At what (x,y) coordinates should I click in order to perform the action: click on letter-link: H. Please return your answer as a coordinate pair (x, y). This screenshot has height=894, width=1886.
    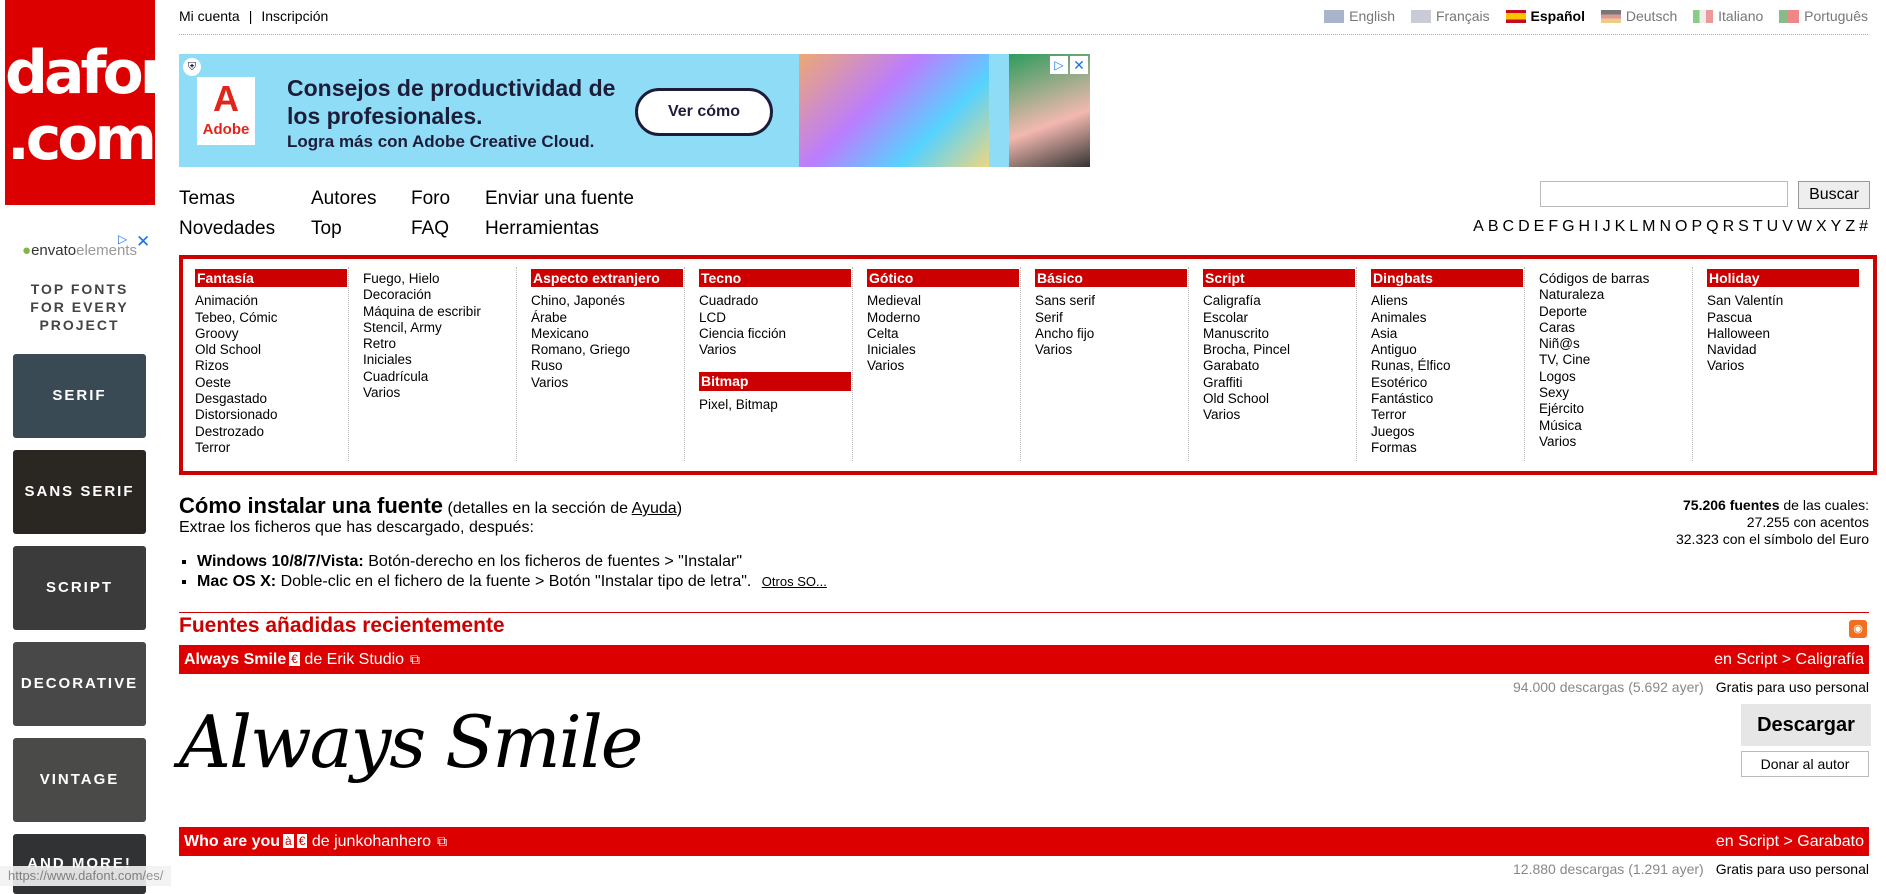
    Looking at the image, I should click on (1585, 226).